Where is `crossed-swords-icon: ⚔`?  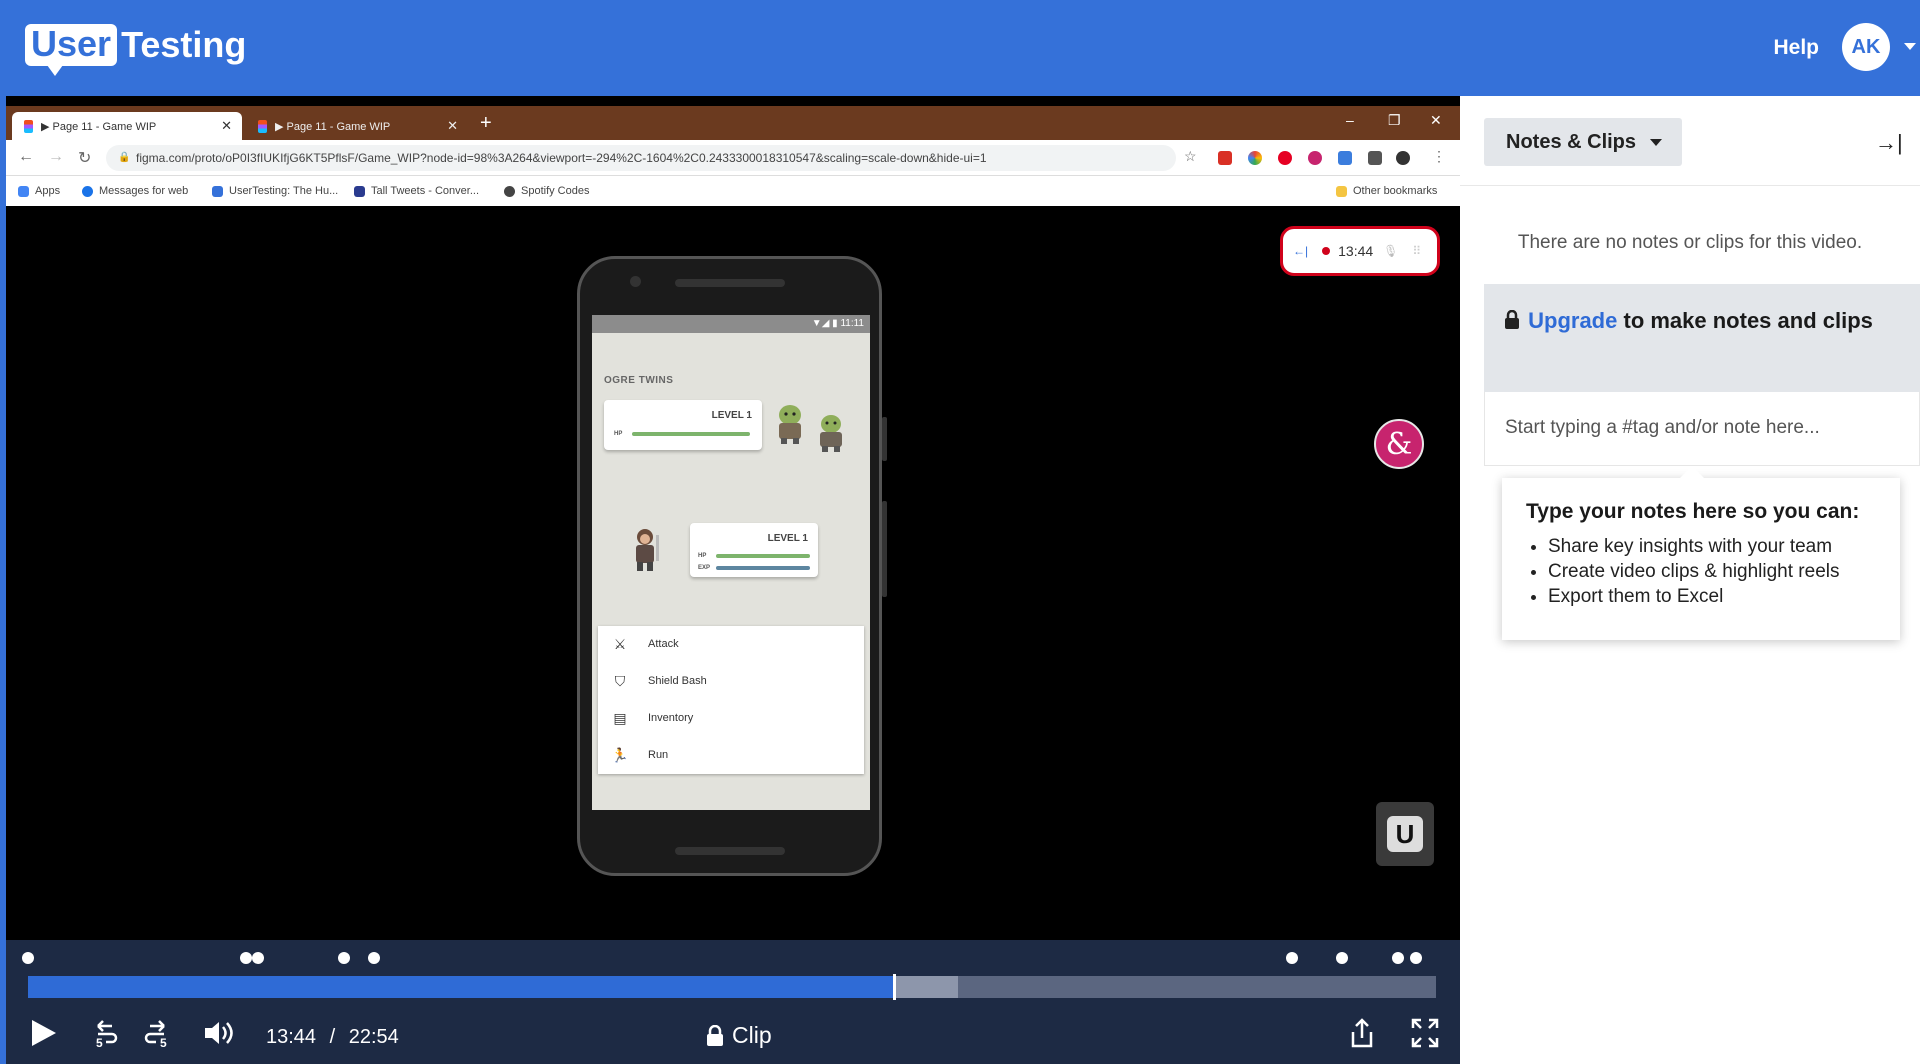
crossed-swords-icon: ⚔ is located at coordinates (620, 643).